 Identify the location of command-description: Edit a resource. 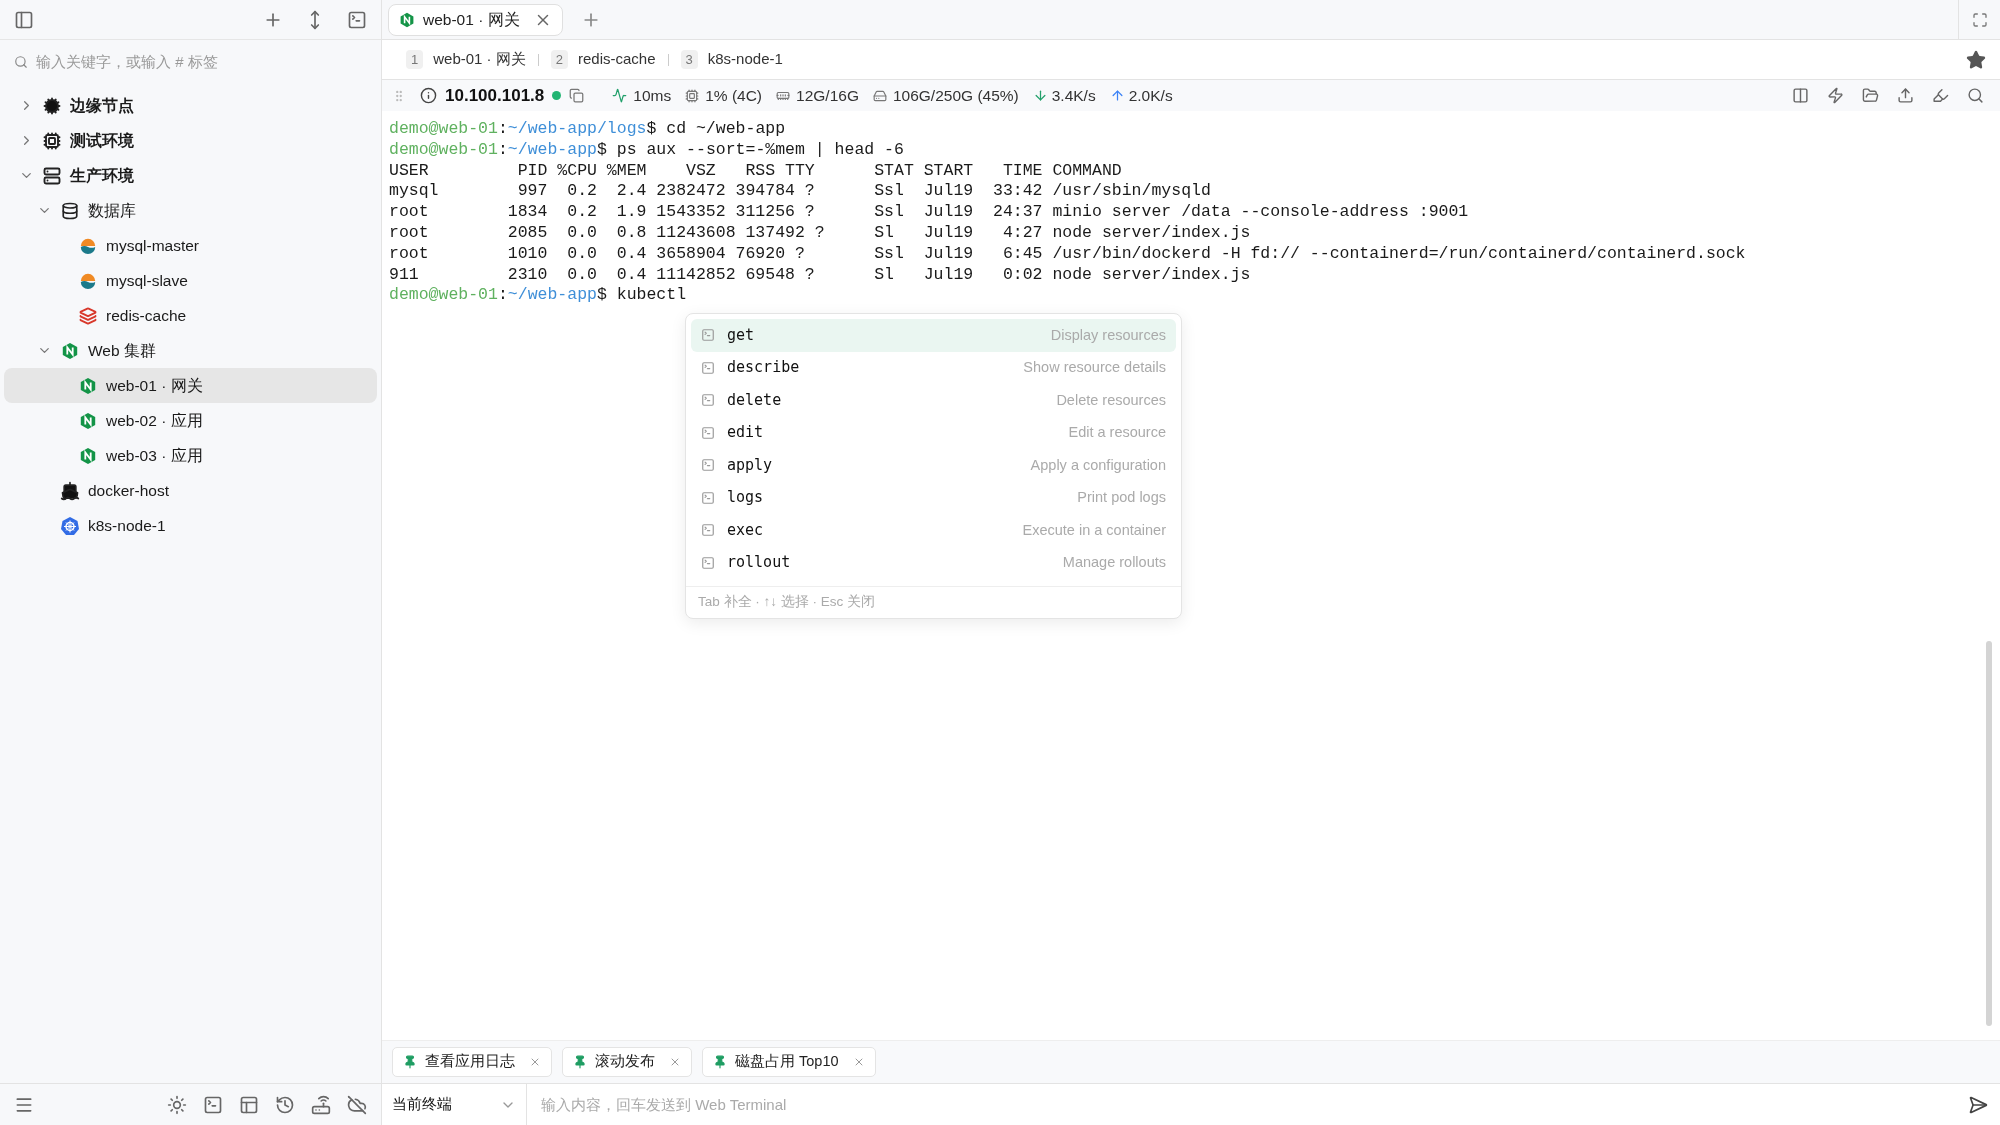
(1117, 433).